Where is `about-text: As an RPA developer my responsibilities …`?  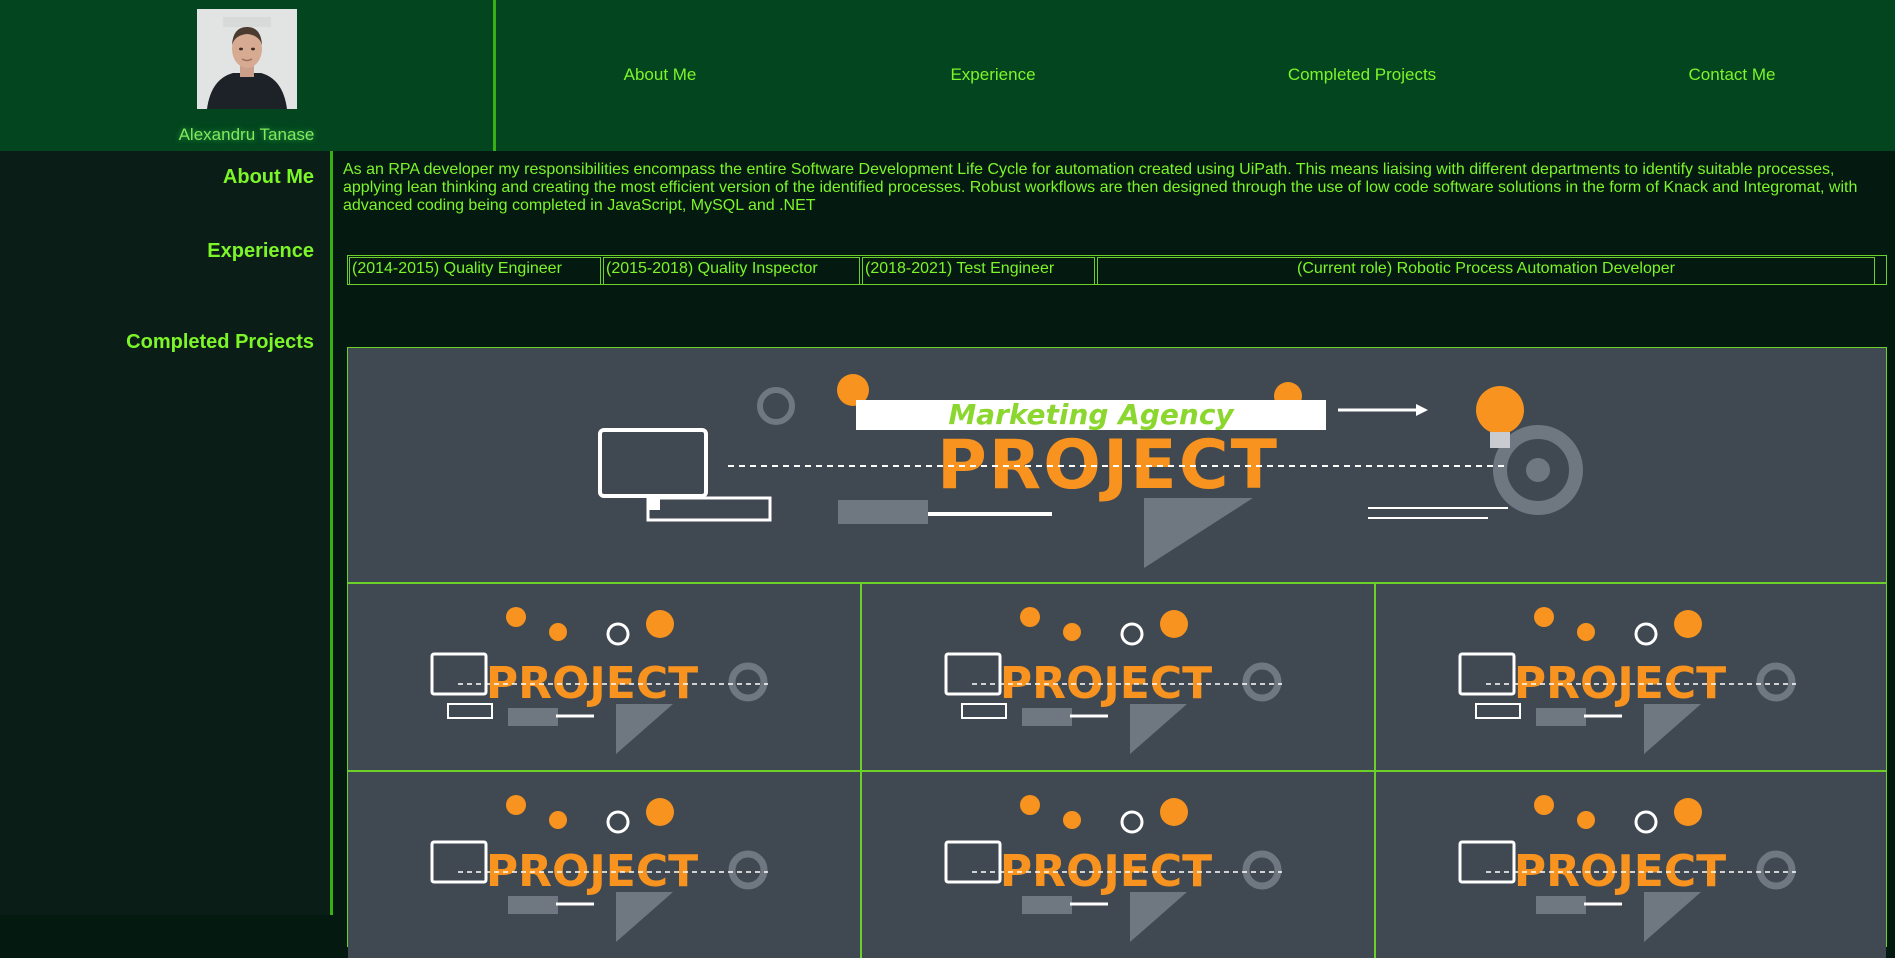 about-text: As an RPA developer my responsibilities … is located at coordinates (1100, 187).